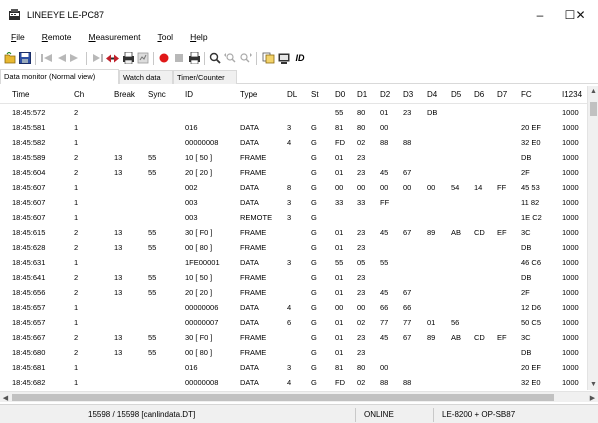 This screenshot has width=598, height=423. I want to click on go-back-icon, so click(61, 58).